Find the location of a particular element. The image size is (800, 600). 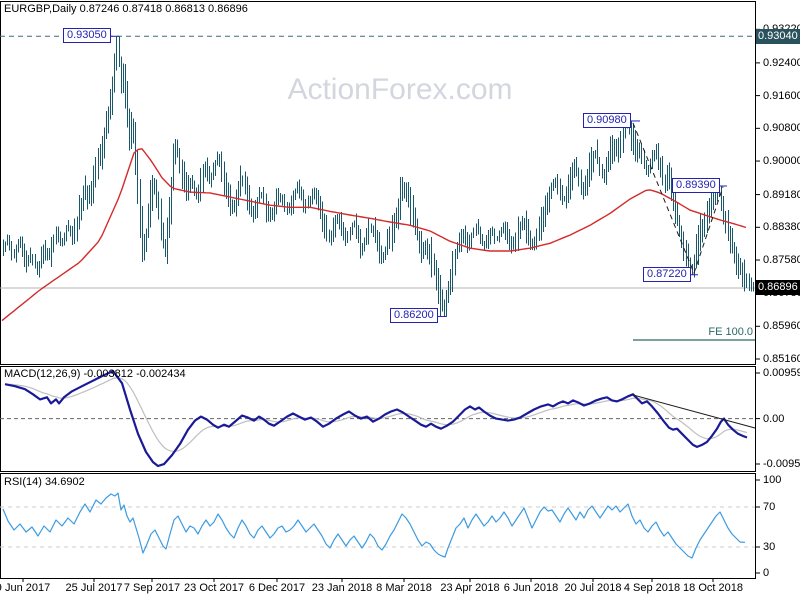

price-dashed-trendline is located at coordinates (678, 198).